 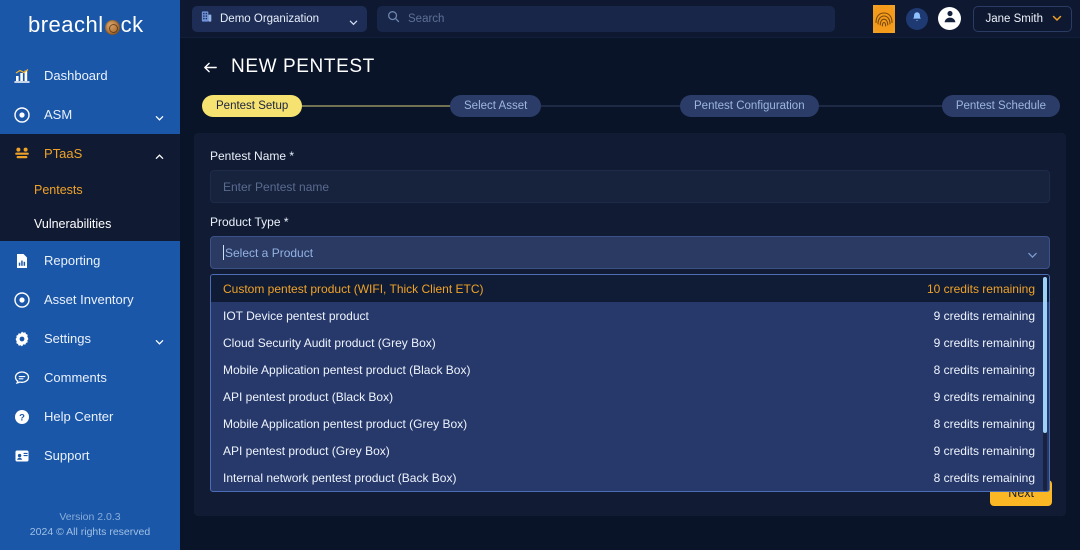 What do you see at coordinates (630, 252) in the screenshot?
I see `product-type-select: Select a Product` at bounding box center [630, 252].